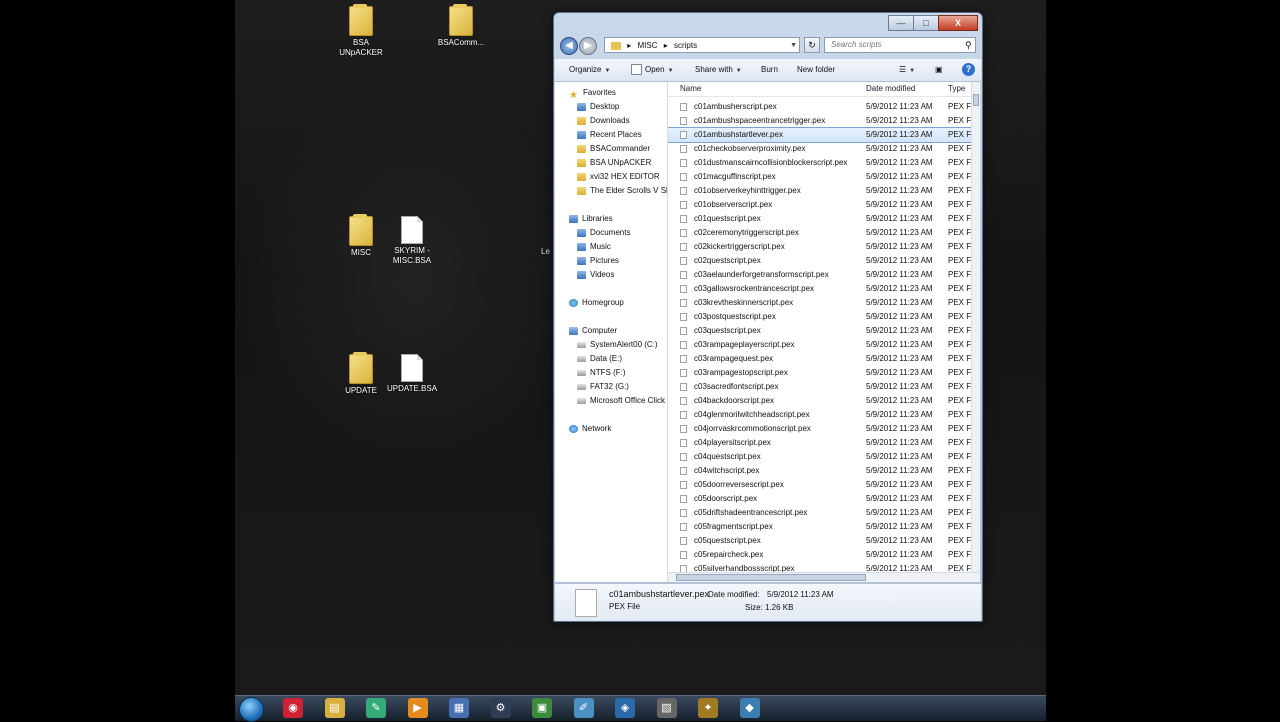 The width and height of the screenshot is (1280, 722). I want to click on nav-item-drive-f: NTFS (F:), so click(622, 373).